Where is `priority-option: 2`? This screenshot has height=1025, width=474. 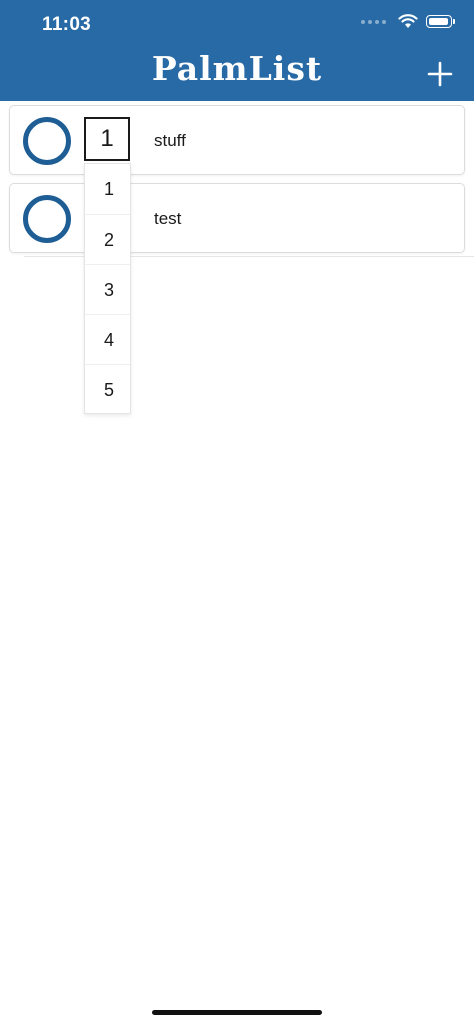 priority-option: 2 is located at coordinates (107, 239).